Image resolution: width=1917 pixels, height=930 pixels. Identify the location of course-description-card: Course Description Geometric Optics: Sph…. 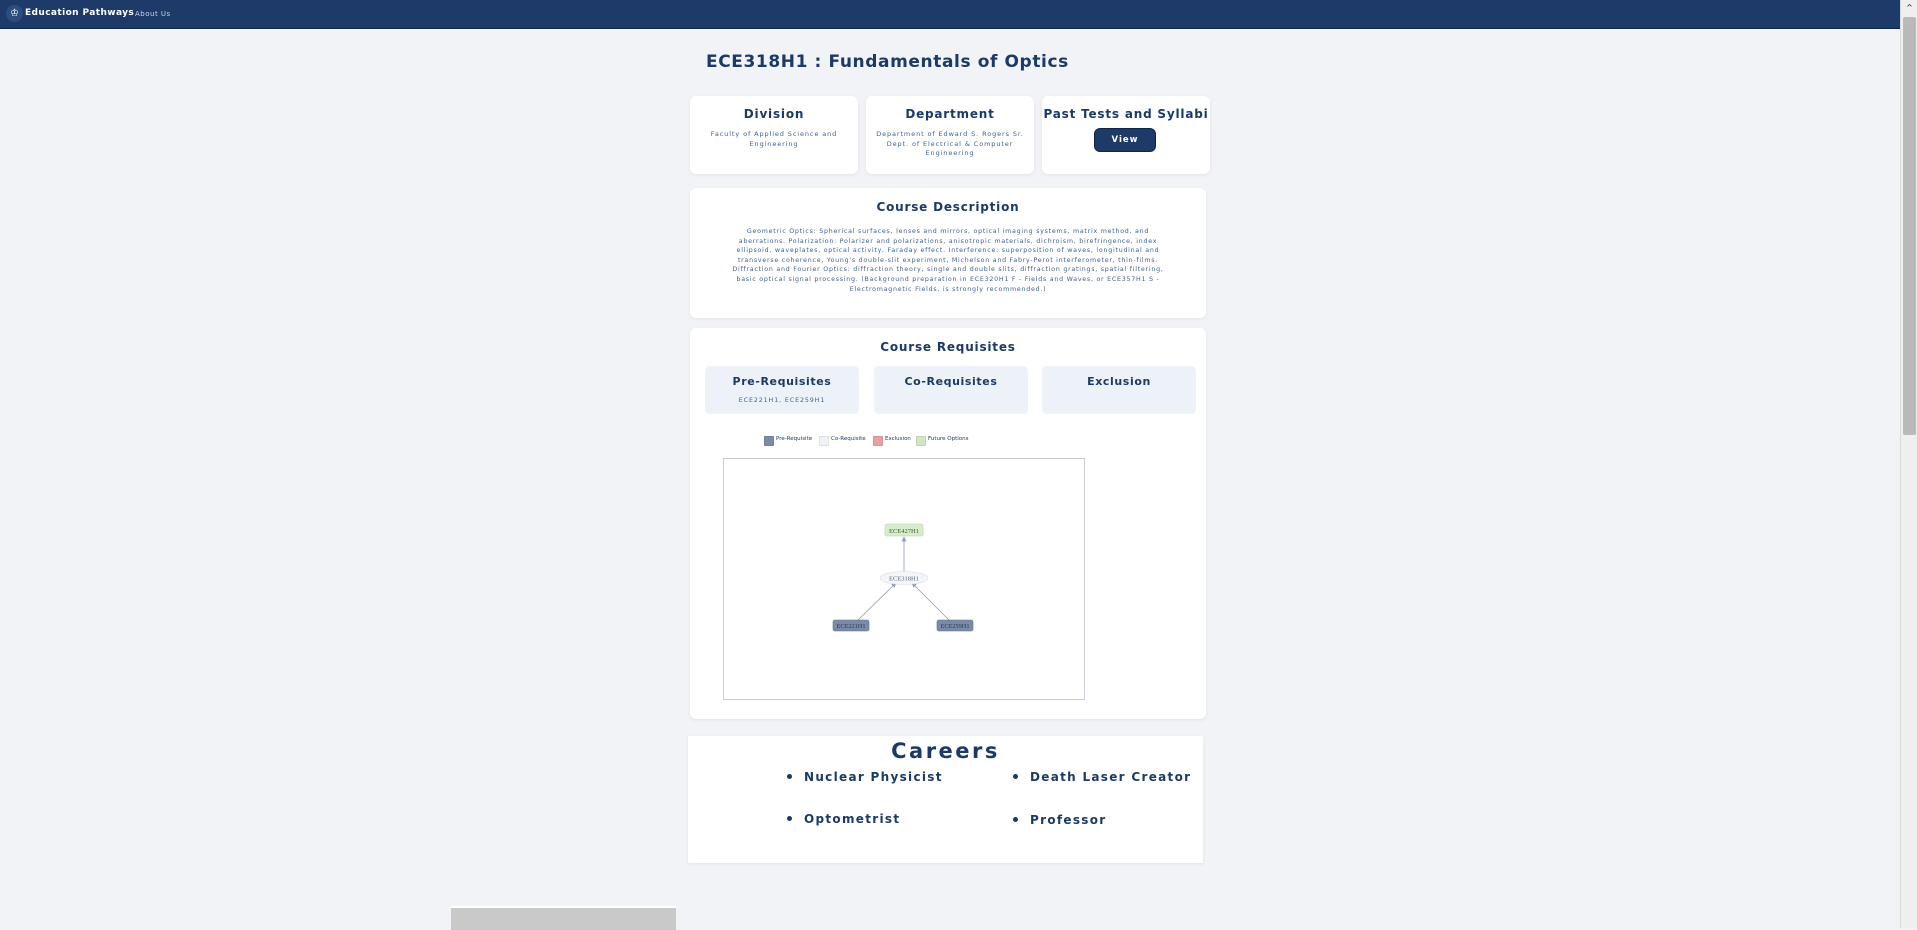
(948, 253).